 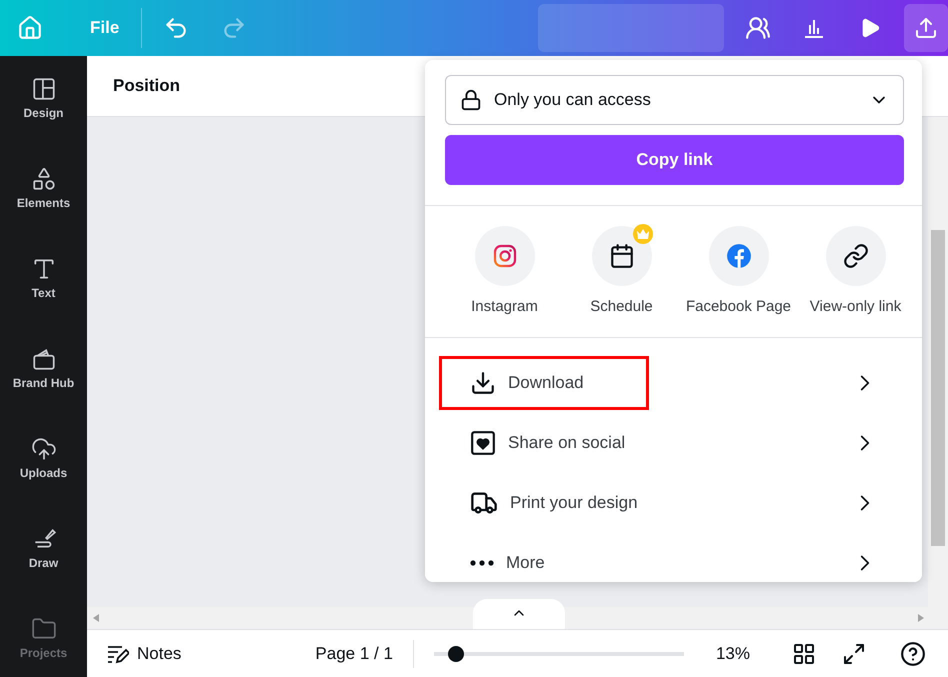 I want to click on share-target: View-only link, so click(x=855, y=270).